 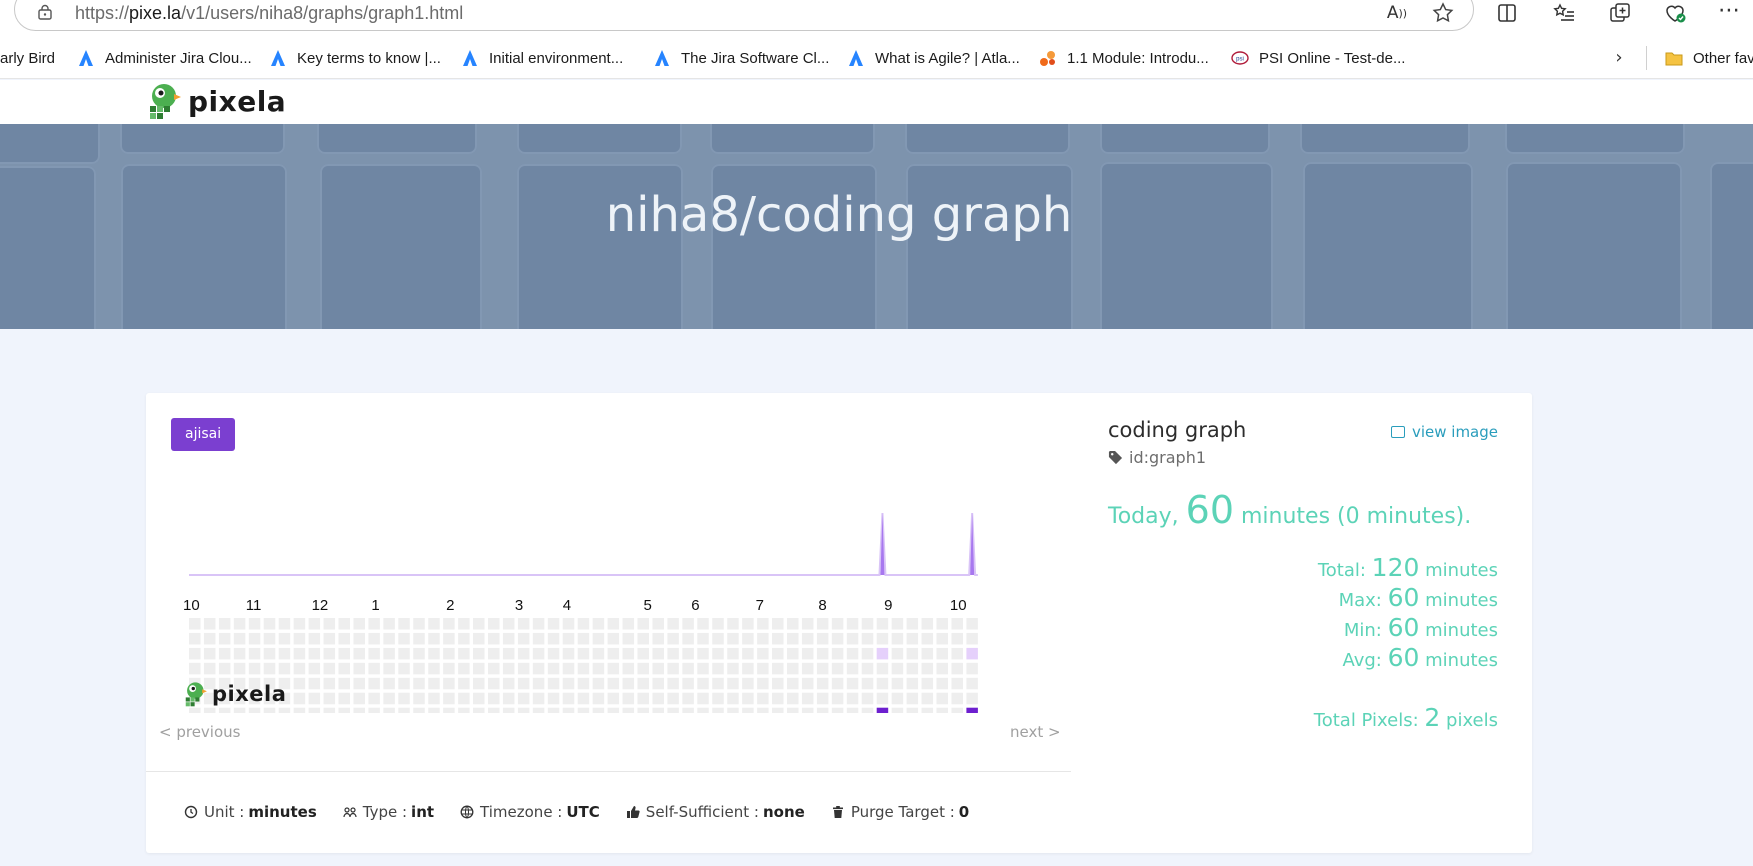 I want to click on more-options-icon: ⋯, so click(x=1729, y=11).